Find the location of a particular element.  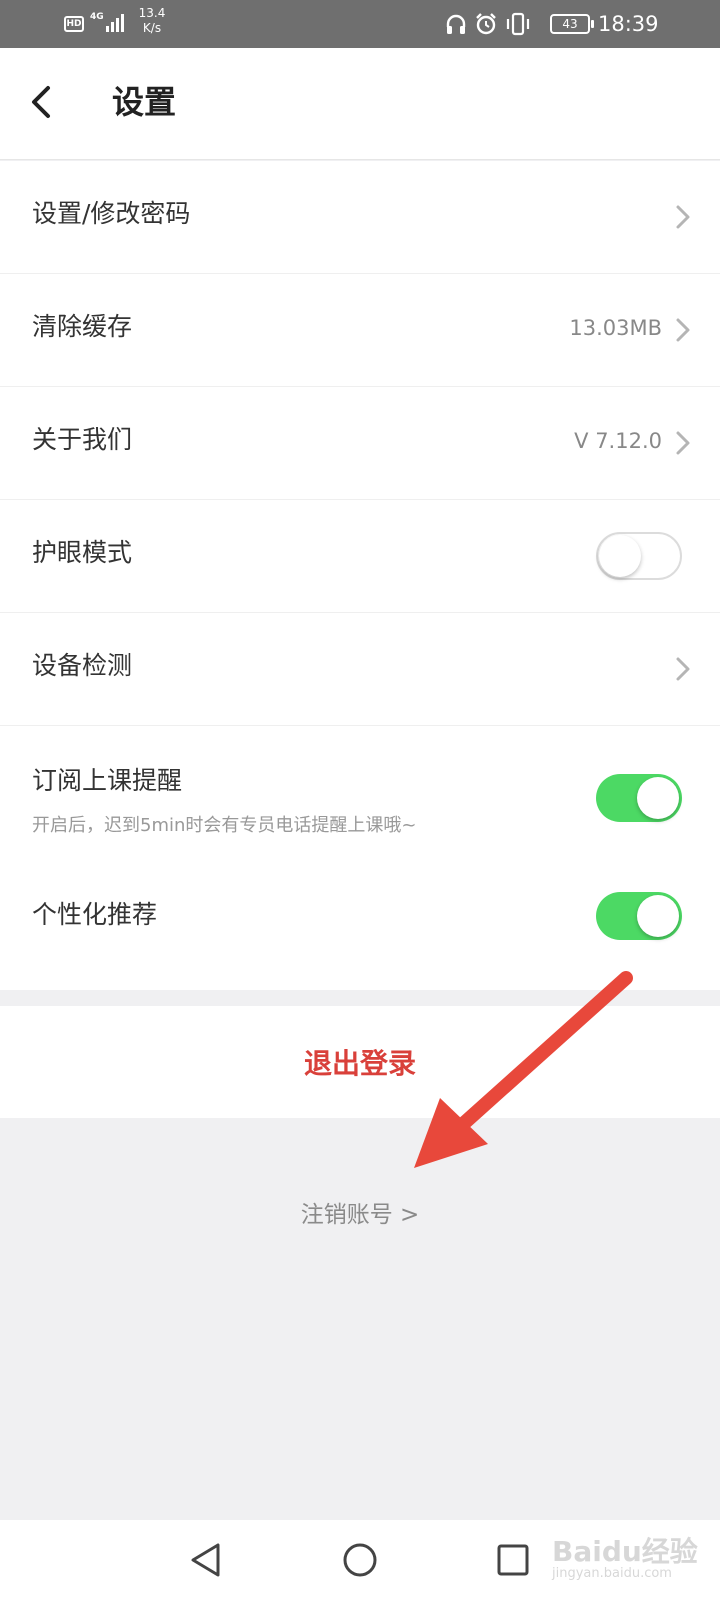

setting-label: 护眼模式 is located at coordinates (82, 552).